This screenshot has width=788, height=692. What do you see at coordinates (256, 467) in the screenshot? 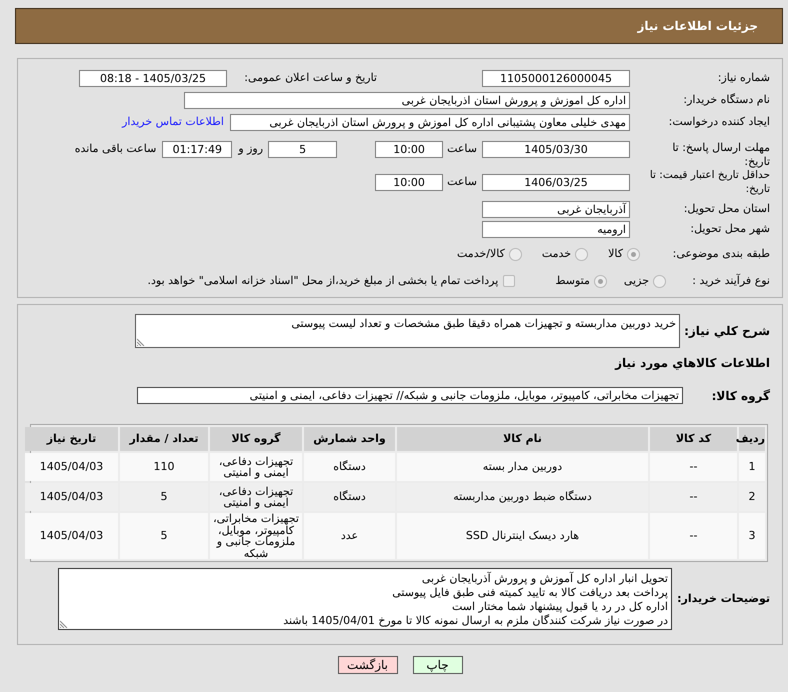
I see `table-cell: تجهیزات دفاعی، ایمنی و امنیتی` at bounding box center [256, 467].